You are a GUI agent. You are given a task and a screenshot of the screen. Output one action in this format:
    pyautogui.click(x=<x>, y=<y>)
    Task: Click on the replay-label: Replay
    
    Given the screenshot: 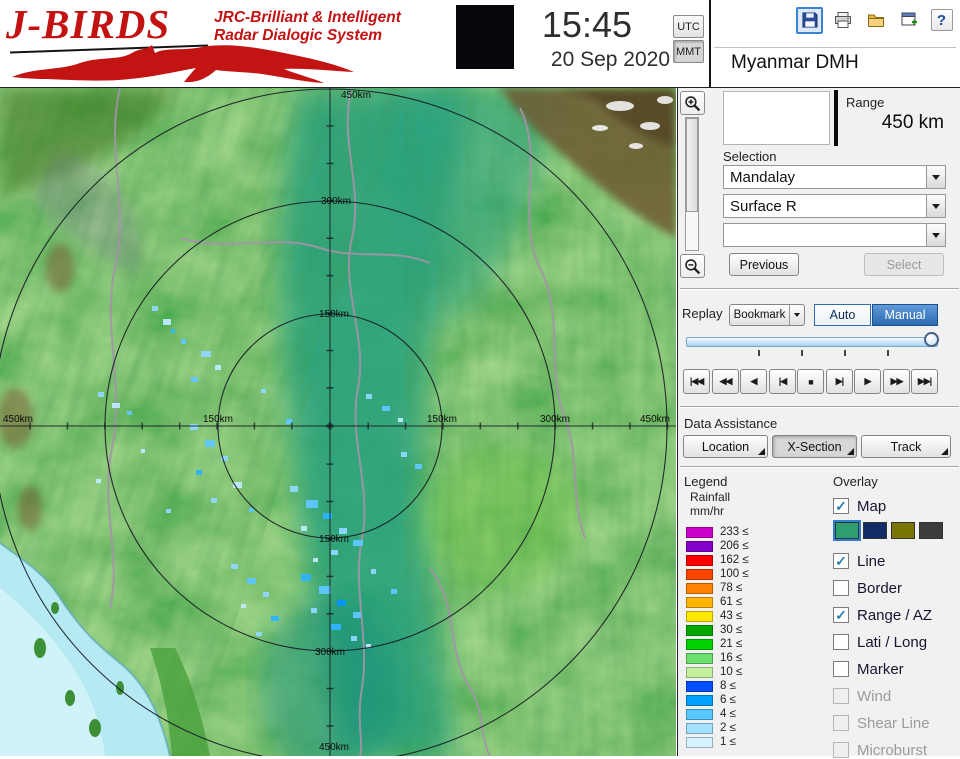 What is the action you would take?
    pyautogui.click(x=702, y=313)
    